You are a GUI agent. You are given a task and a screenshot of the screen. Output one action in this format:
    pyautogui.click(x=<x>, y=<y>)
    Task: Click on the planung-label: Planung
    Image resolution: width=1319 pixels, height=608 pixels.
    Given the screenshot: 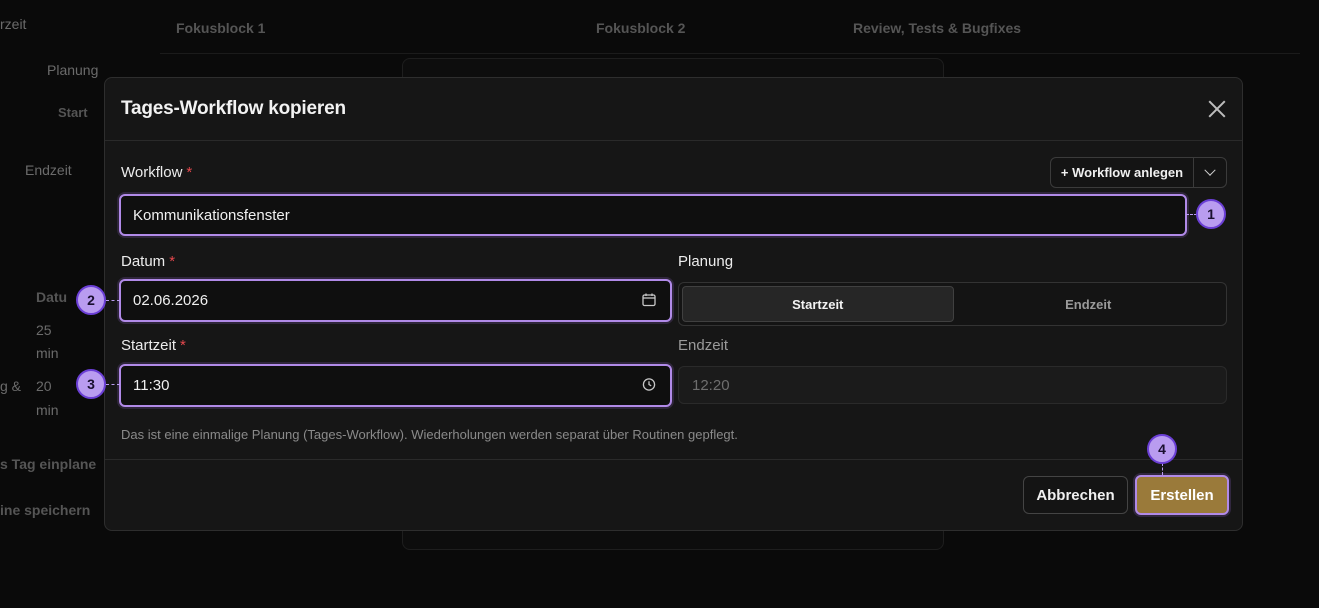 What is the action you would take?
    pyautogui.click(x=706, y=261)
    